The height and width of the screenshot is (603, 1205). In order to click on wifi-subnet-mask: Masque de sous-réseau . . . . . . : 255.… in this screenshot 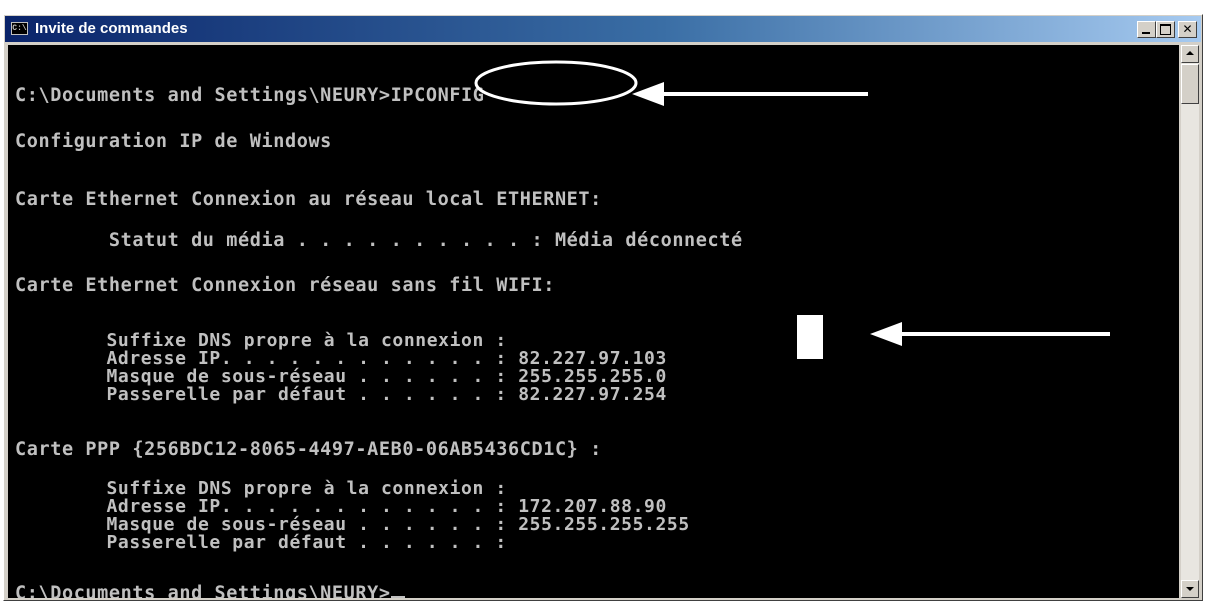, I will do `click(341, 376)`.